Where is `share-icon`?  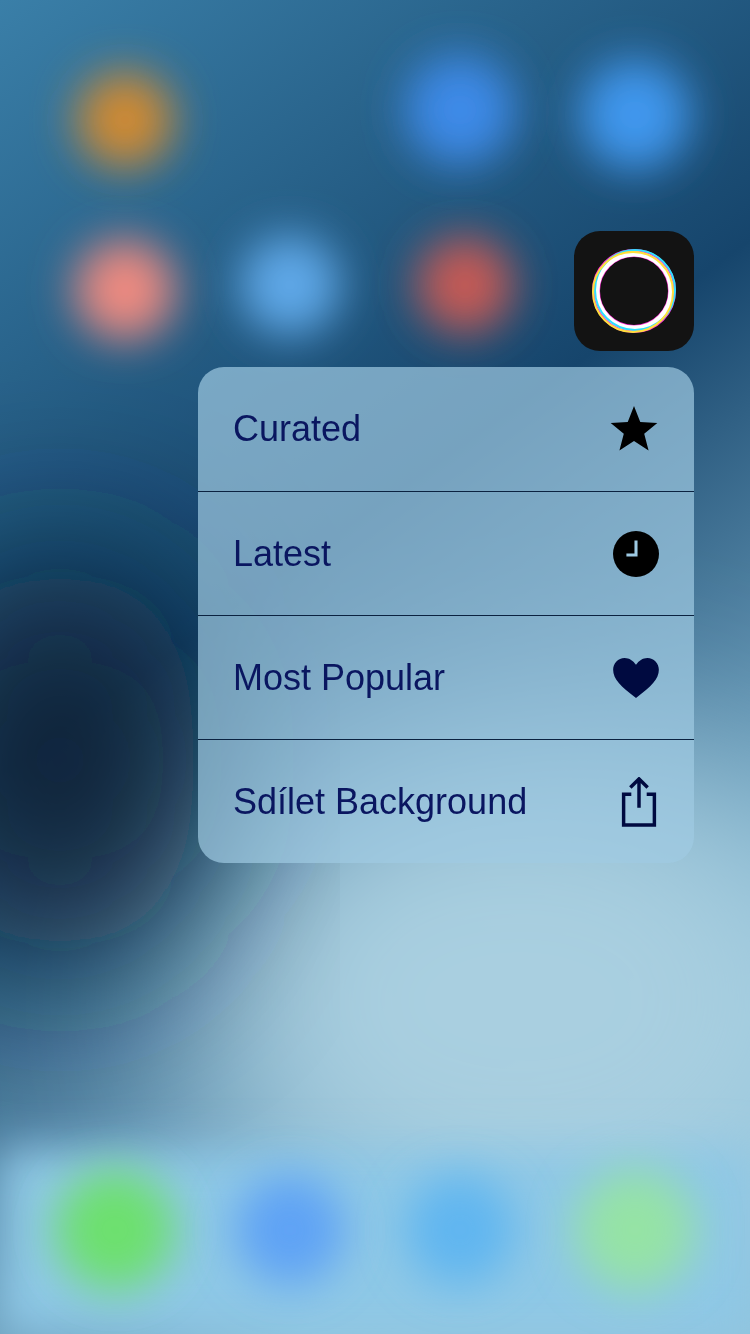 share-icon is located at coordinates (639, 801).